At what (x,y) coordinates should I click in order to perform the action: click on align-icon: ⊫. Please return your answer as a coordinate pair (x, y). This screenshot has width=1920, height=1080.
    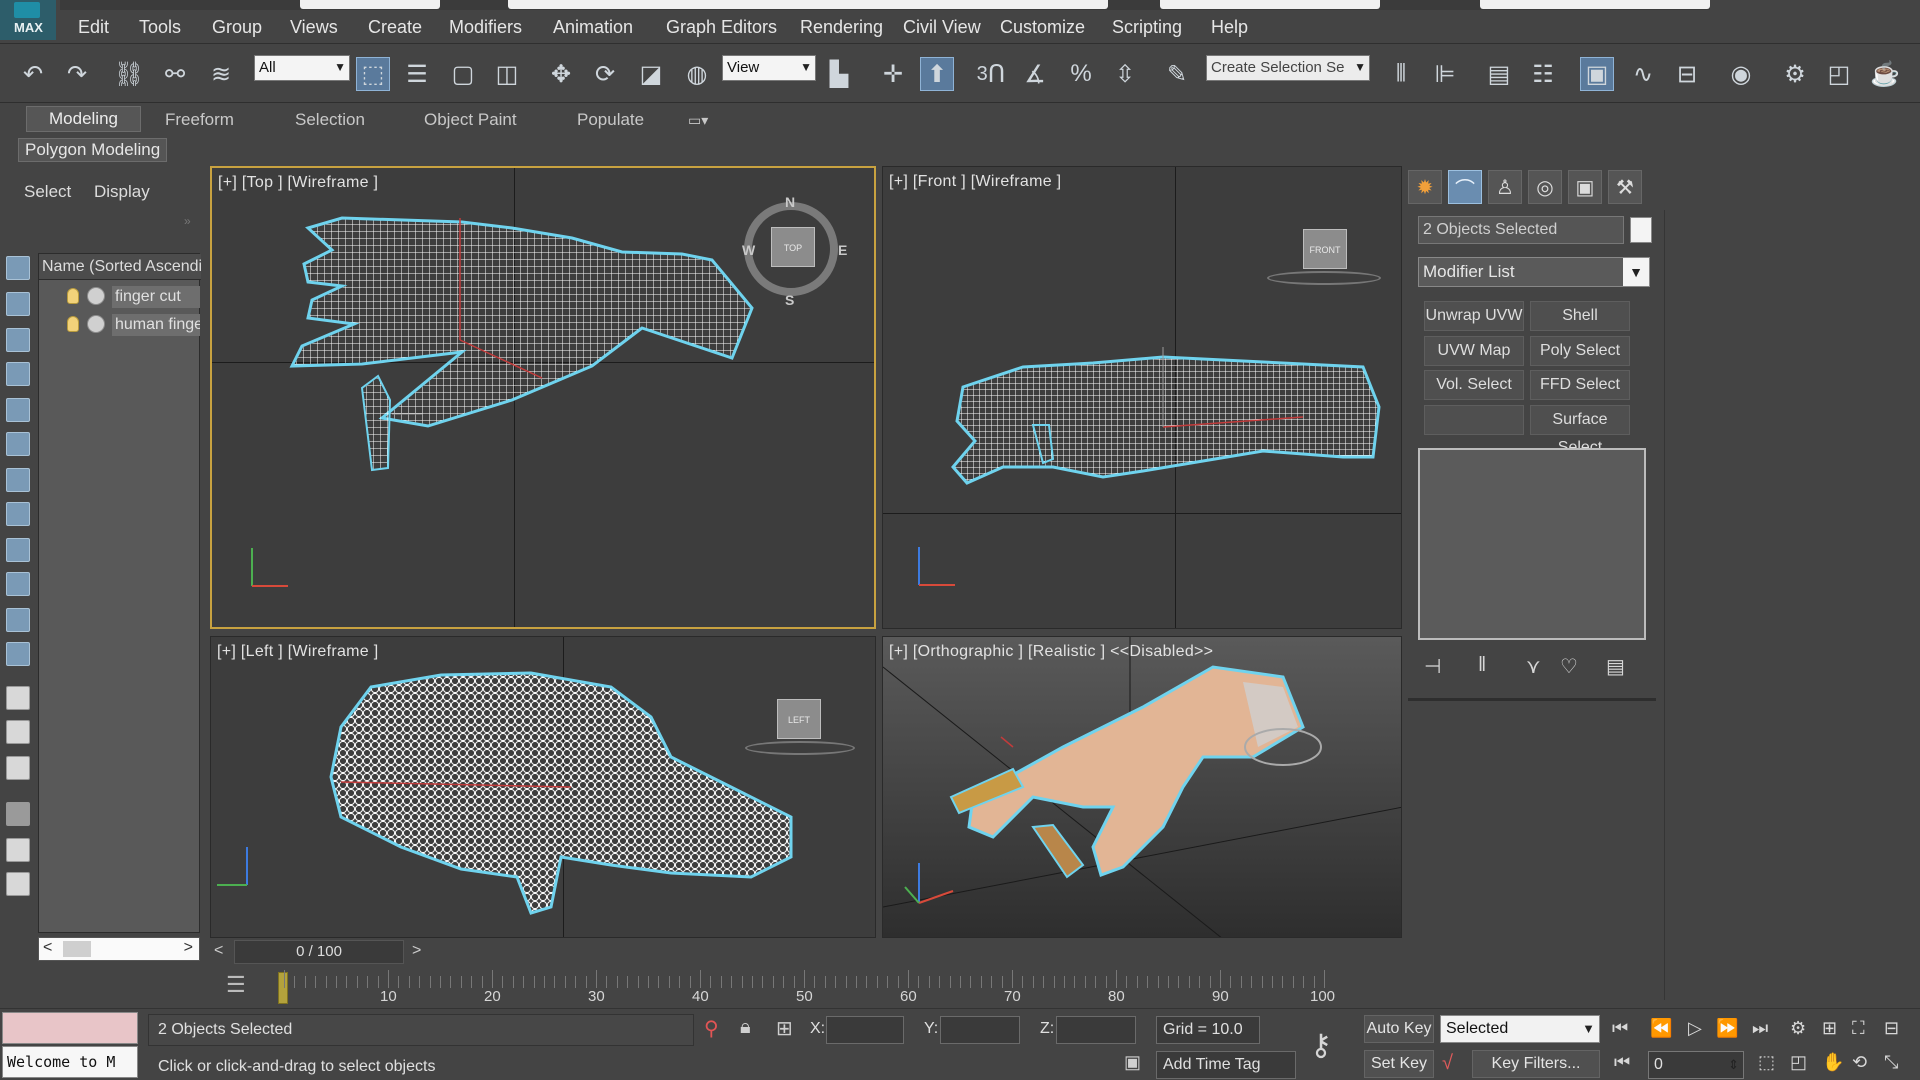
    Looking at the image, I should click on (1445, 74).